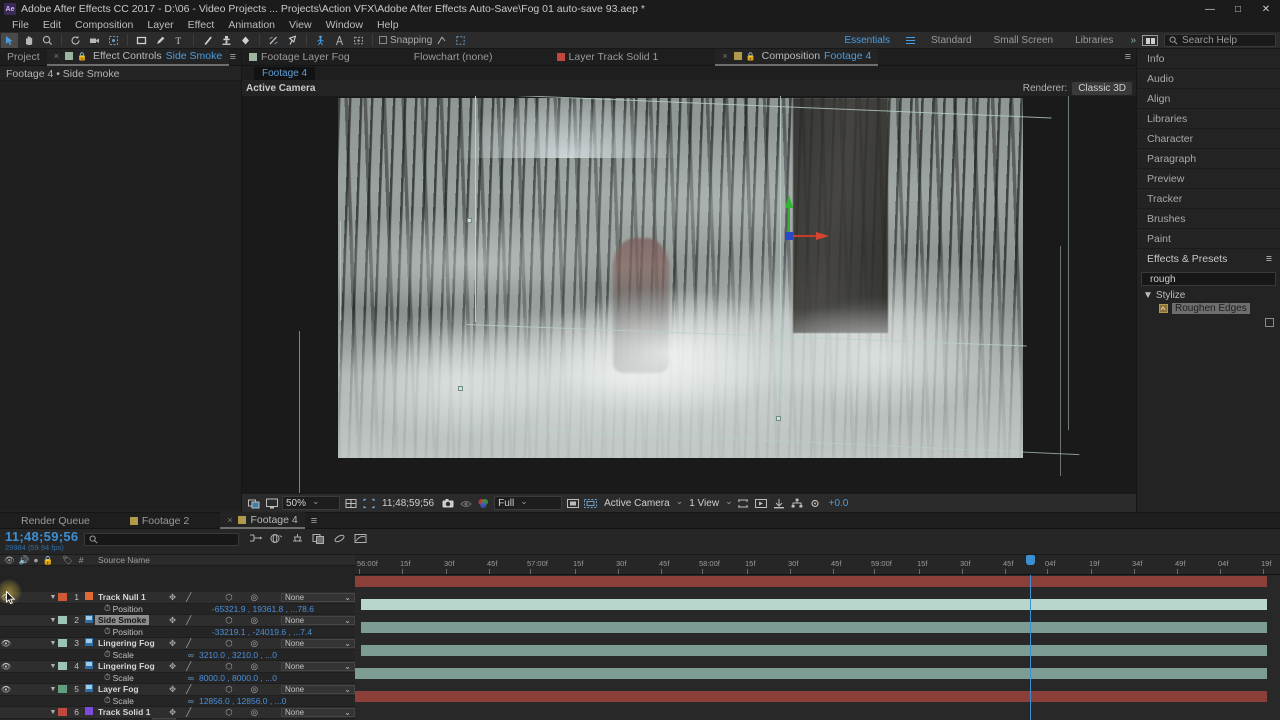  Describe the element at coordinates (299, 57) in the screenshot. I see `footage-layer-fog-tab: Footage Layer Fog` at that location.